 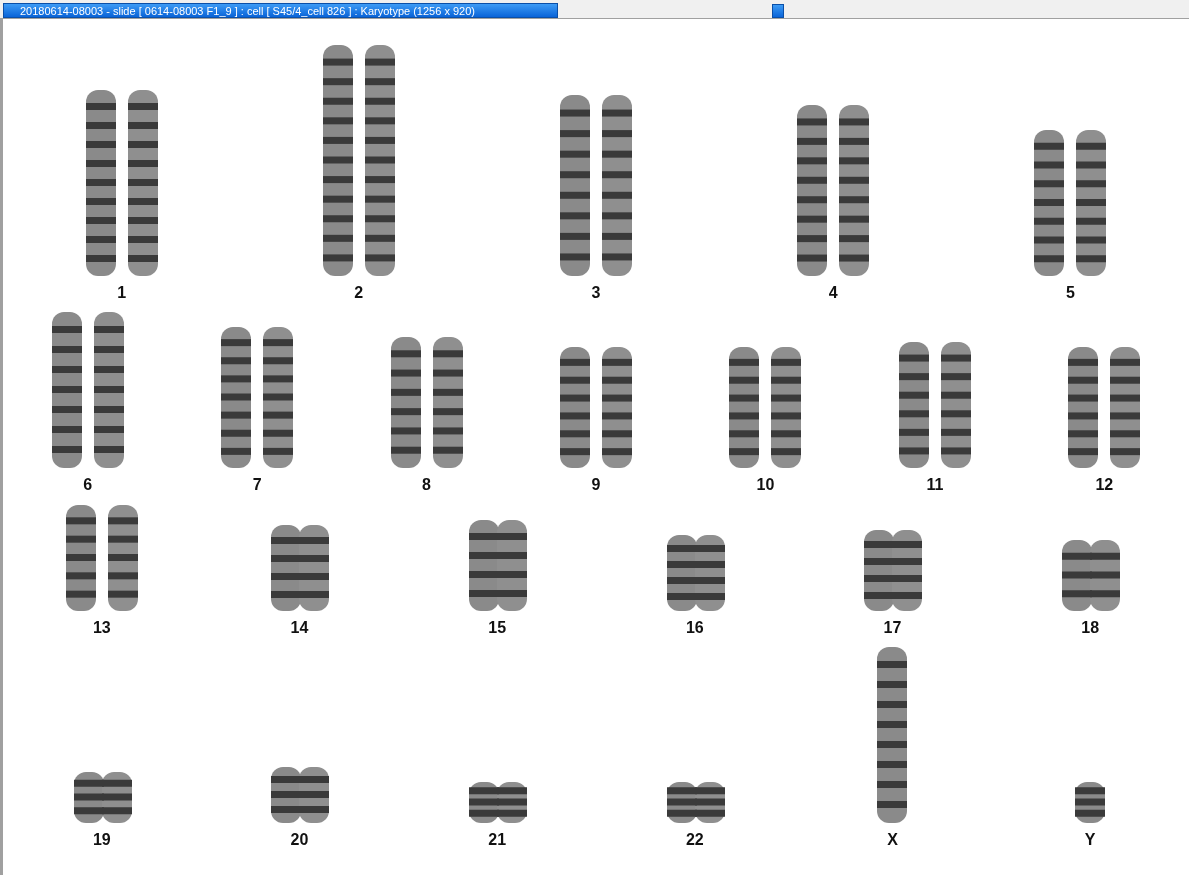 What do you see at coordinates (1090, 840) in the screenshot?
I see `chromosome-label: Y` at bounding box center [1090, 840].